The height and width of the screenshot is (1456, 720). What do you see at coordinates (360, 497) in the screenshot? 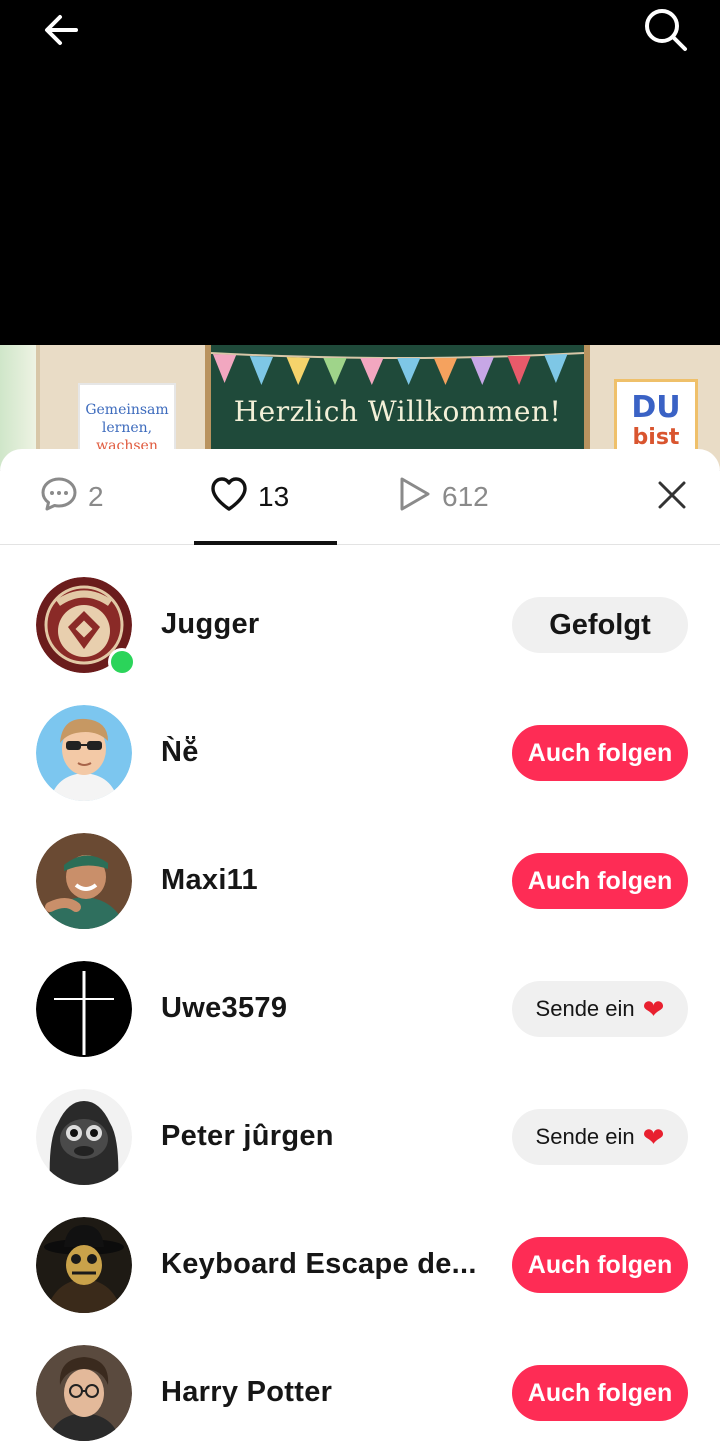
I see `tab-bar: 2 13 612` at bounding box center [360, 497].